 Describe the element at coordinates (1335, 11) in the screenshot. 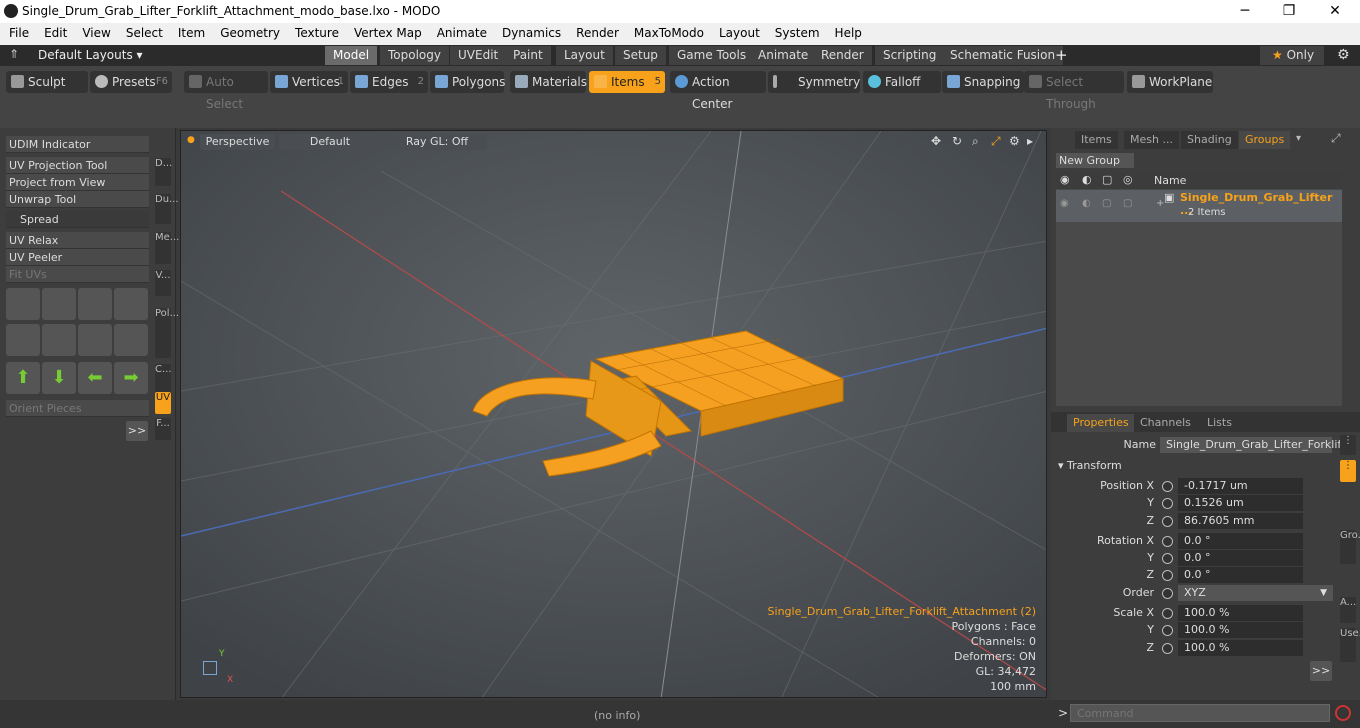

I see `close-button: ✕` at that location.